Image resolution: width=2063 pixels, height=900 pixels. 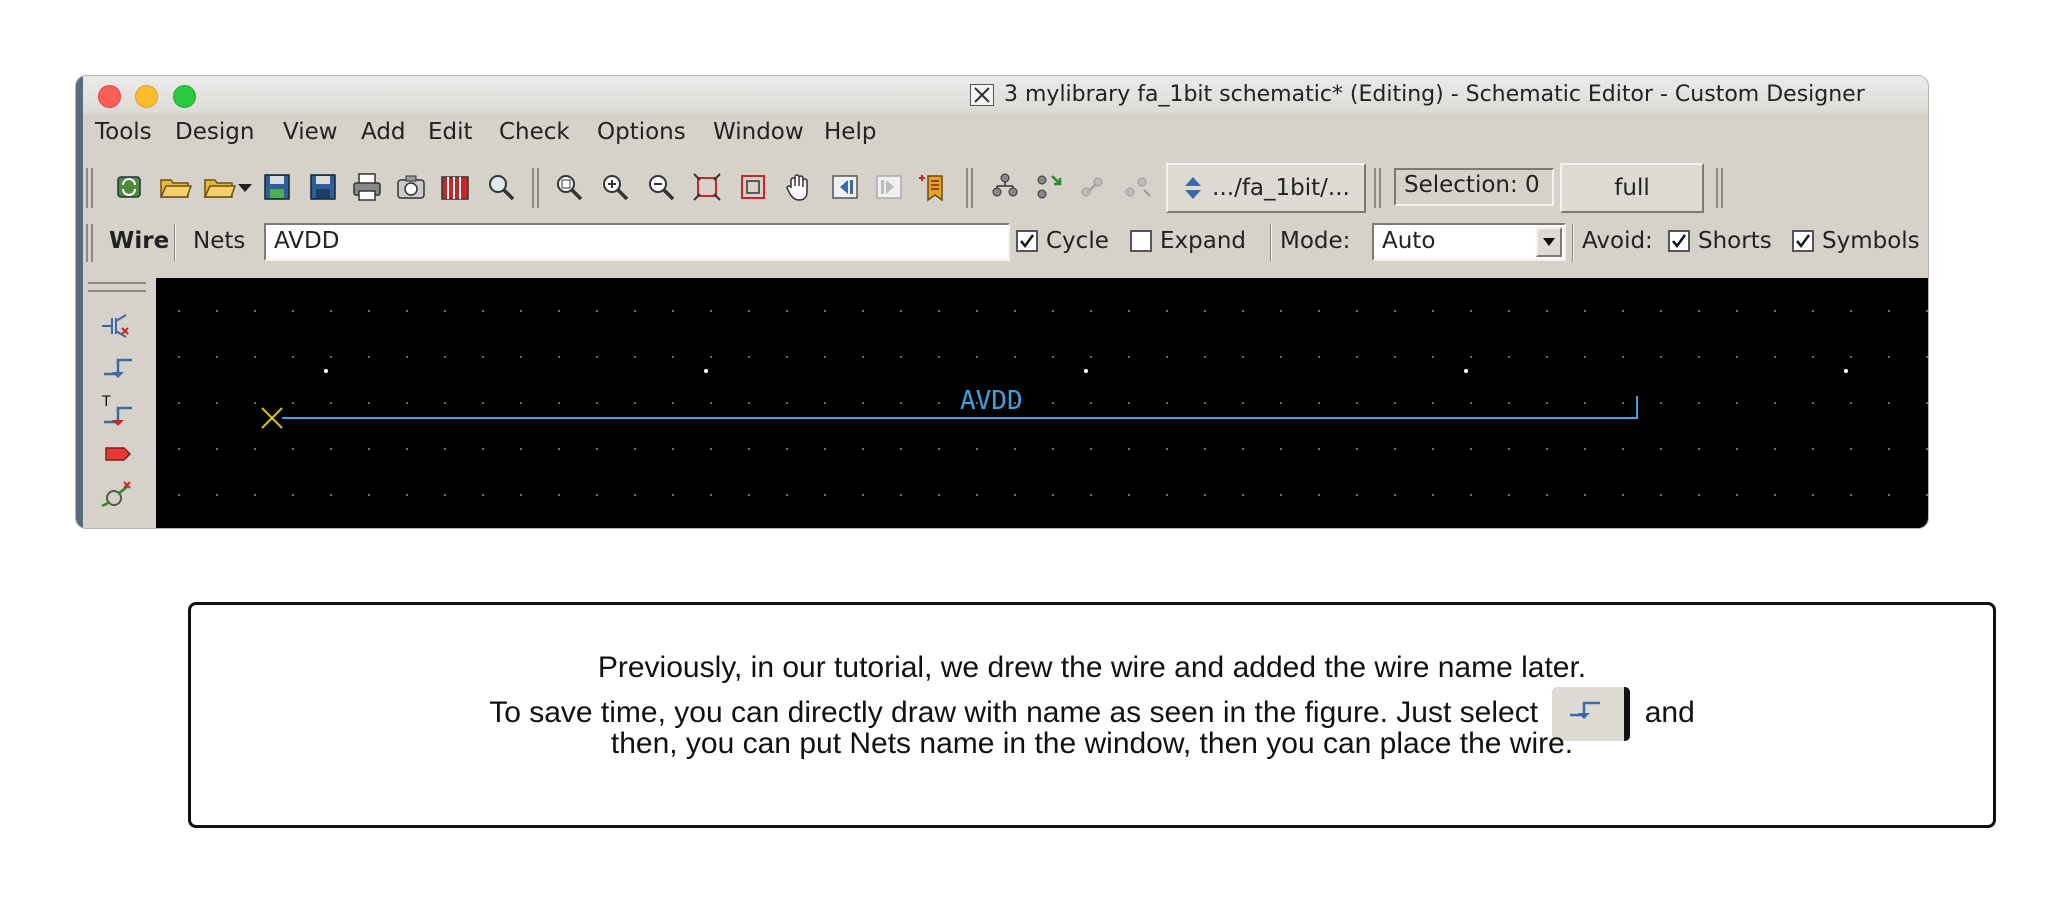 What do you see at coordinates (383, 132) in the screenshot?
I see `menu-add: Add` at bounding box center [383, 132].